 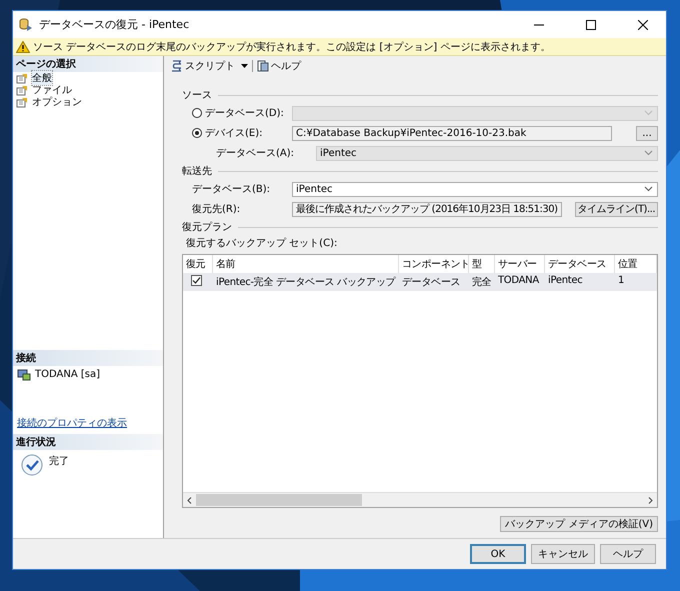 I want to click on warning-icon, so click(x=23, y=46).